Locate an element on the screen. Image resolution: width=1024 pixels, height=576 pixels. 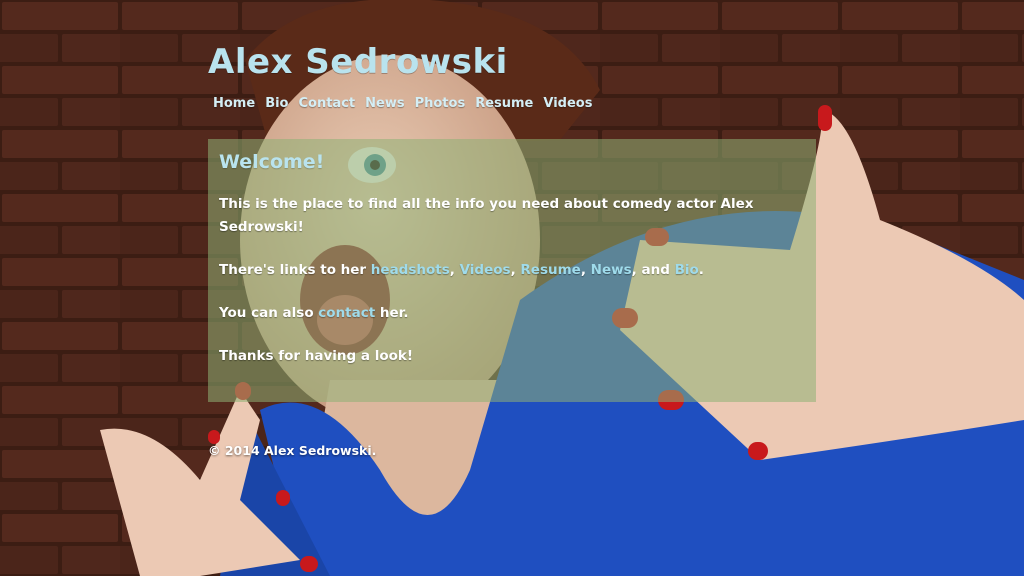
and-separator: , and is located at coordinates (653, 270).